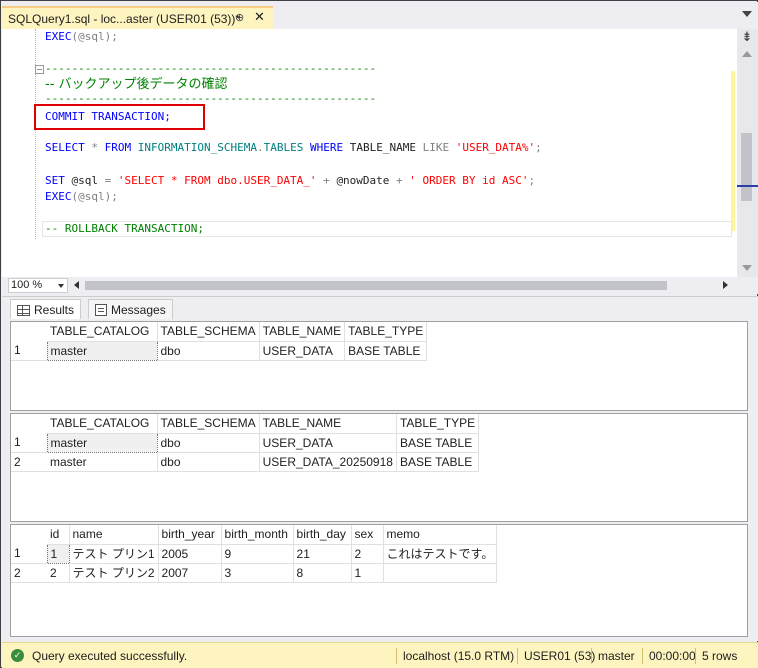 Image resolution: width=758 pixels, height=668 pixels. Describe the element at coordinates (747, 54) in the screenshot. I see `scroll-up-icon` at that location.